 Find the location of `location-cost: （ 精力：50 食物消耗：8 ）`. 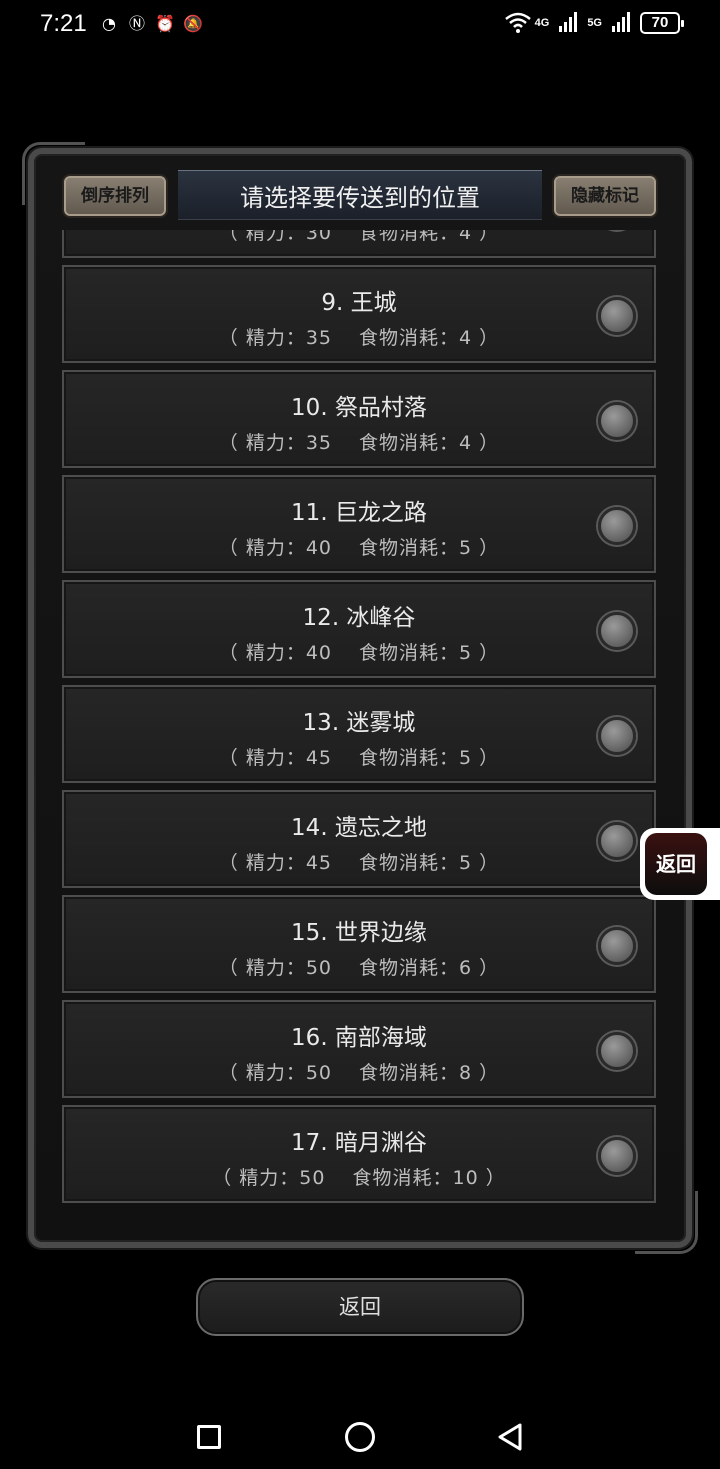

location-cost: （ 精力：50 食物消耗：8 ） is located at coordinates (359, 1073).